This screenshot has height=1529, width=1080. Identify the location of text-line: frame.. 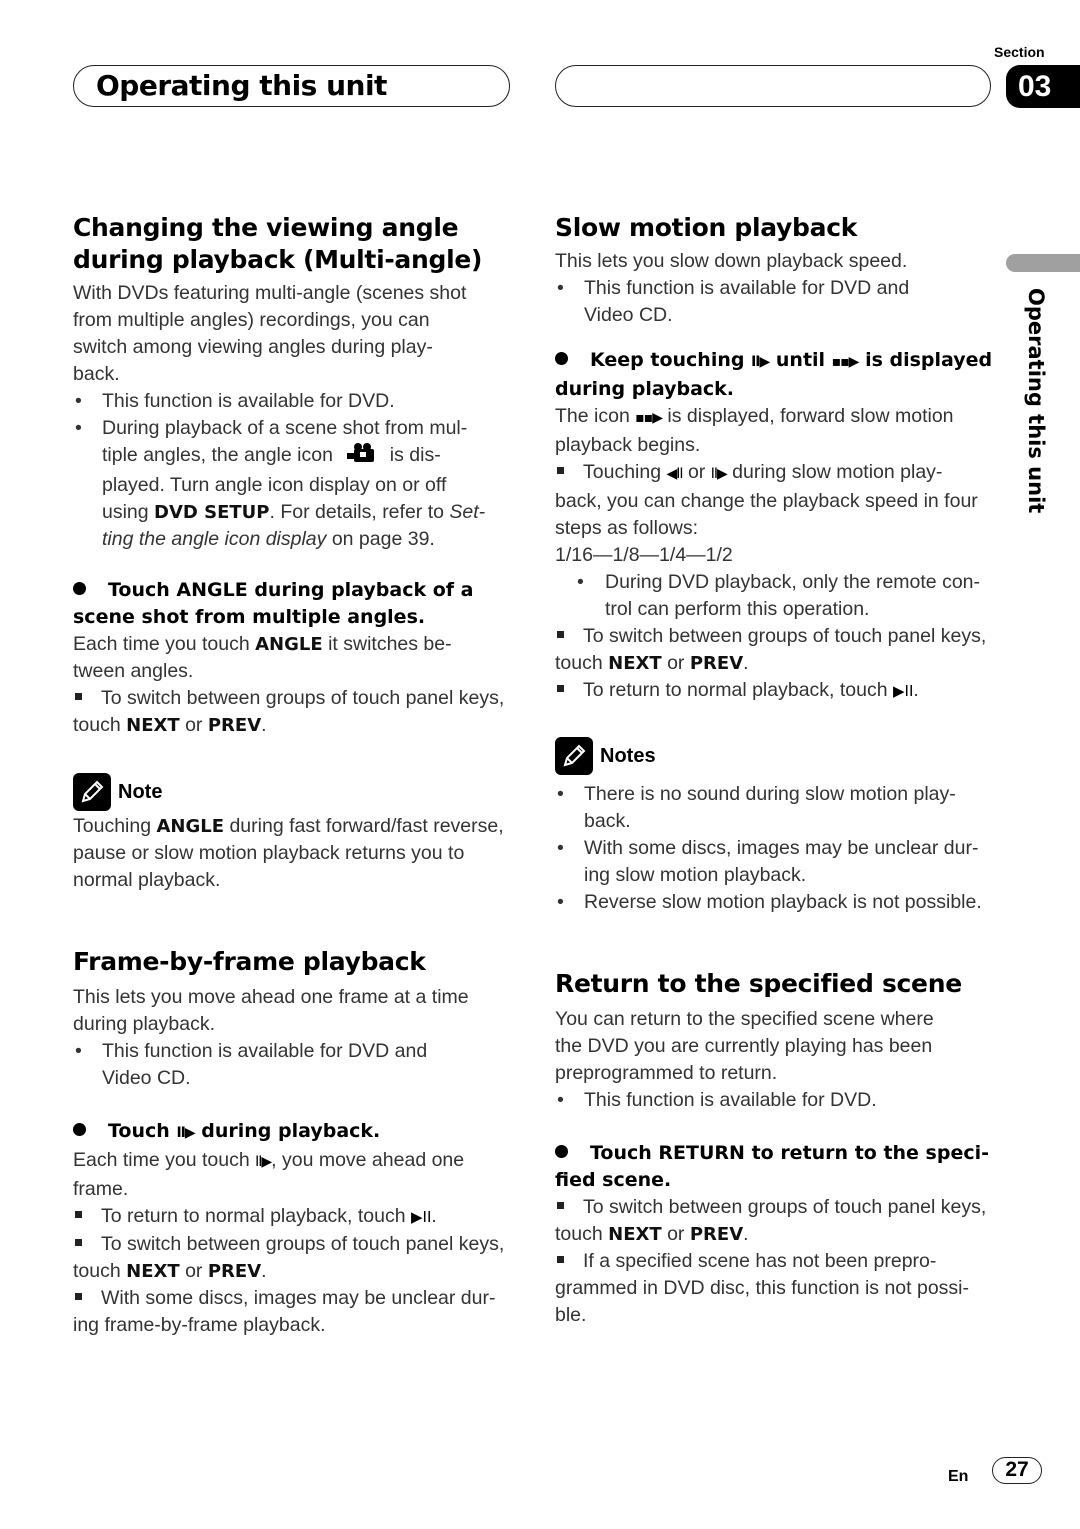
(101, 1189).